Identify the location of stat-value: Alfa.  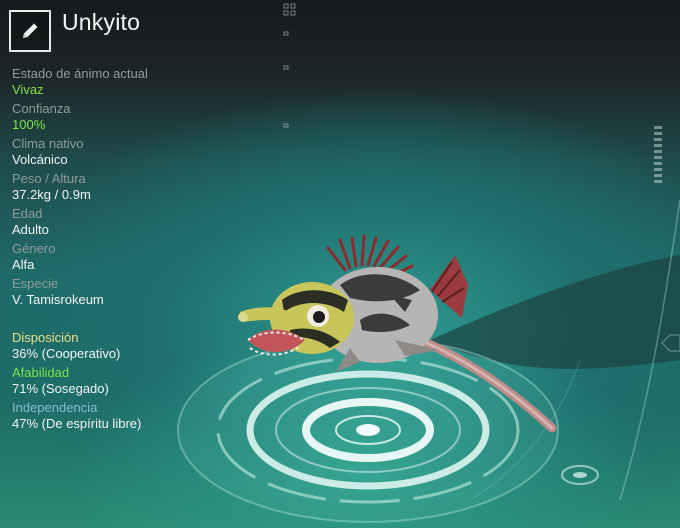
(23, 264).